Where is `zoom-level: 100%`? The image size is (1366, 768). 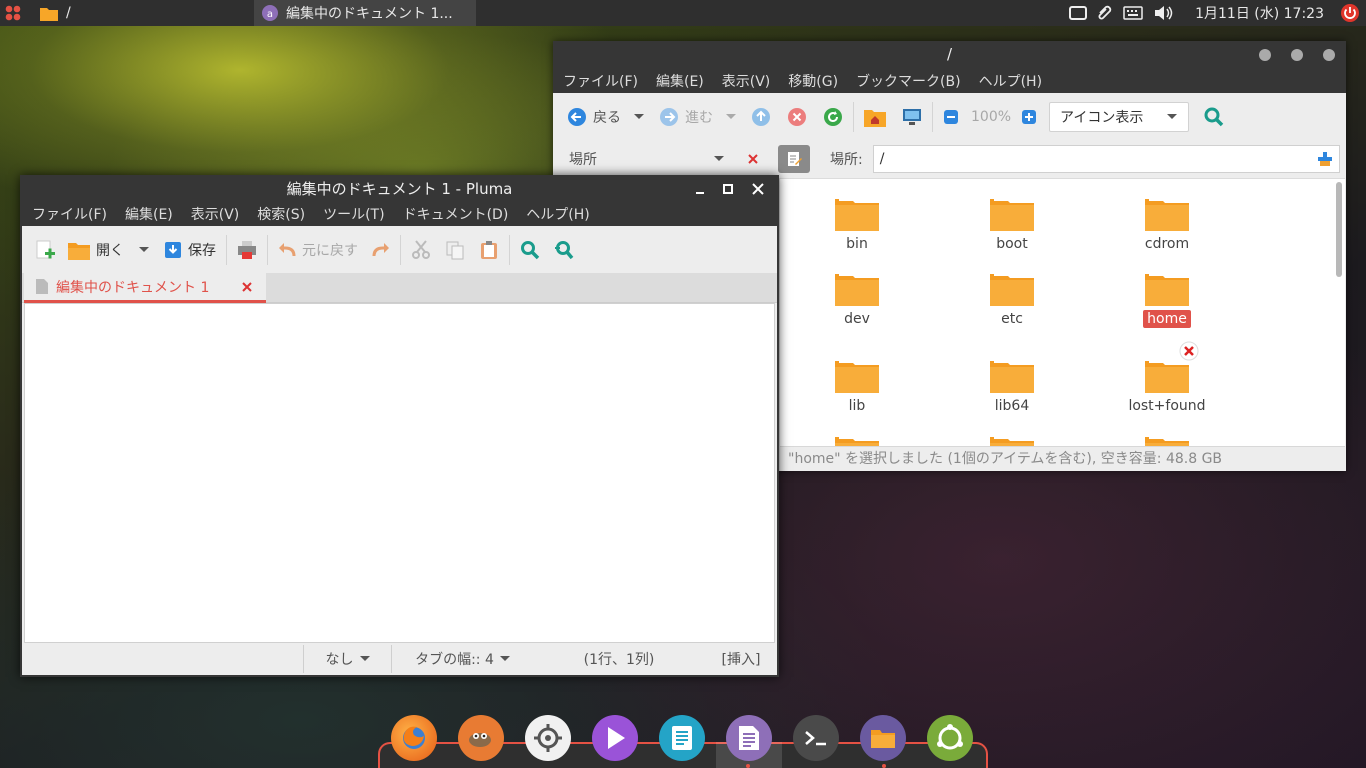
zoom-level: 100% is located at coordinates (991, 116).